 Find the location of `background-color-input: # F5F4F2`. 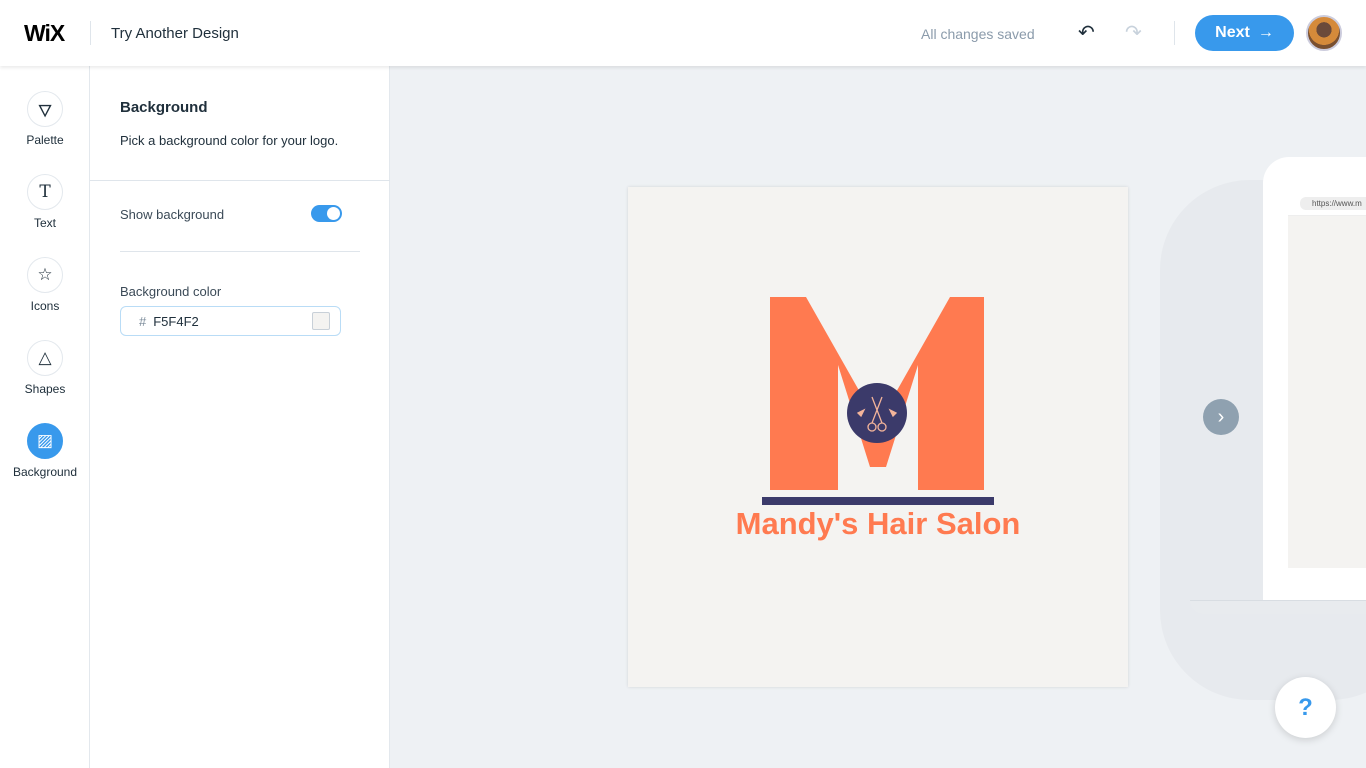

background-color-input: # F5F4F2 is located at coordinates (230, 321).